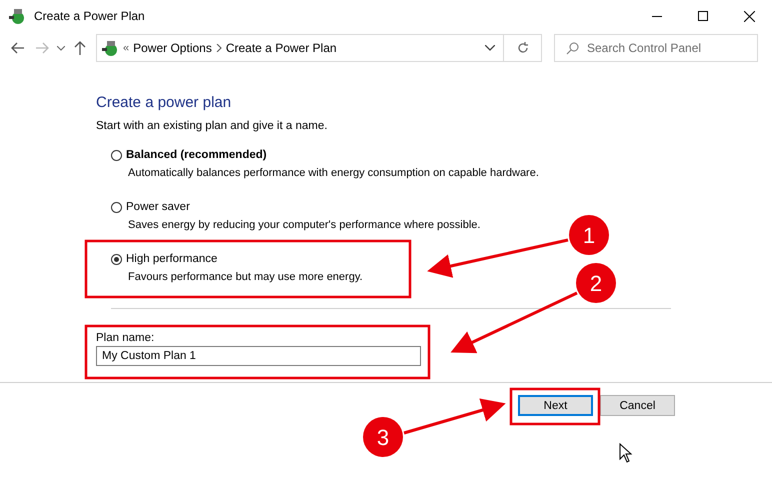  I want to click on back-arrow-icon, so click(18, 48).